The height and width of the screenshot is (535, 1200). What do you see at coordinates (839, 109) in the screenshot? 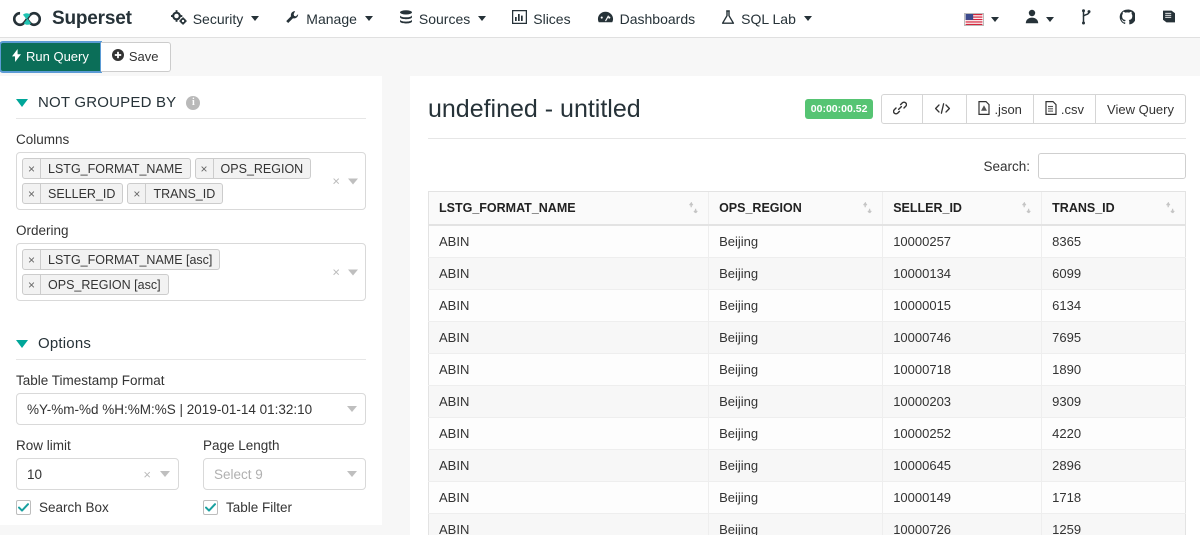
I see `query-duration-badge: 00:00:00.52` at bounding box center [839, 109].